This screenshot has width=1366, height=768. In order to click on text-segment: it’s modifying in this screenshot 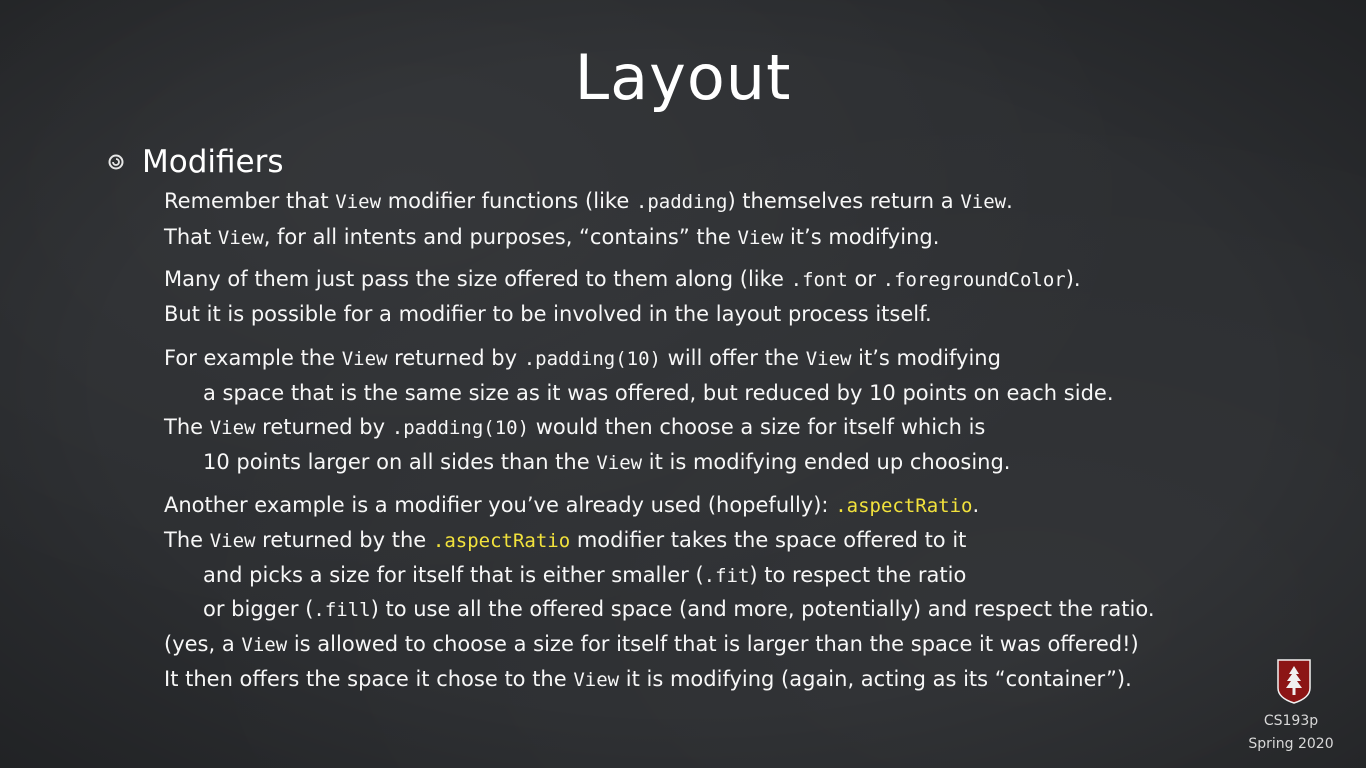, I will do `click(926, 358)`.